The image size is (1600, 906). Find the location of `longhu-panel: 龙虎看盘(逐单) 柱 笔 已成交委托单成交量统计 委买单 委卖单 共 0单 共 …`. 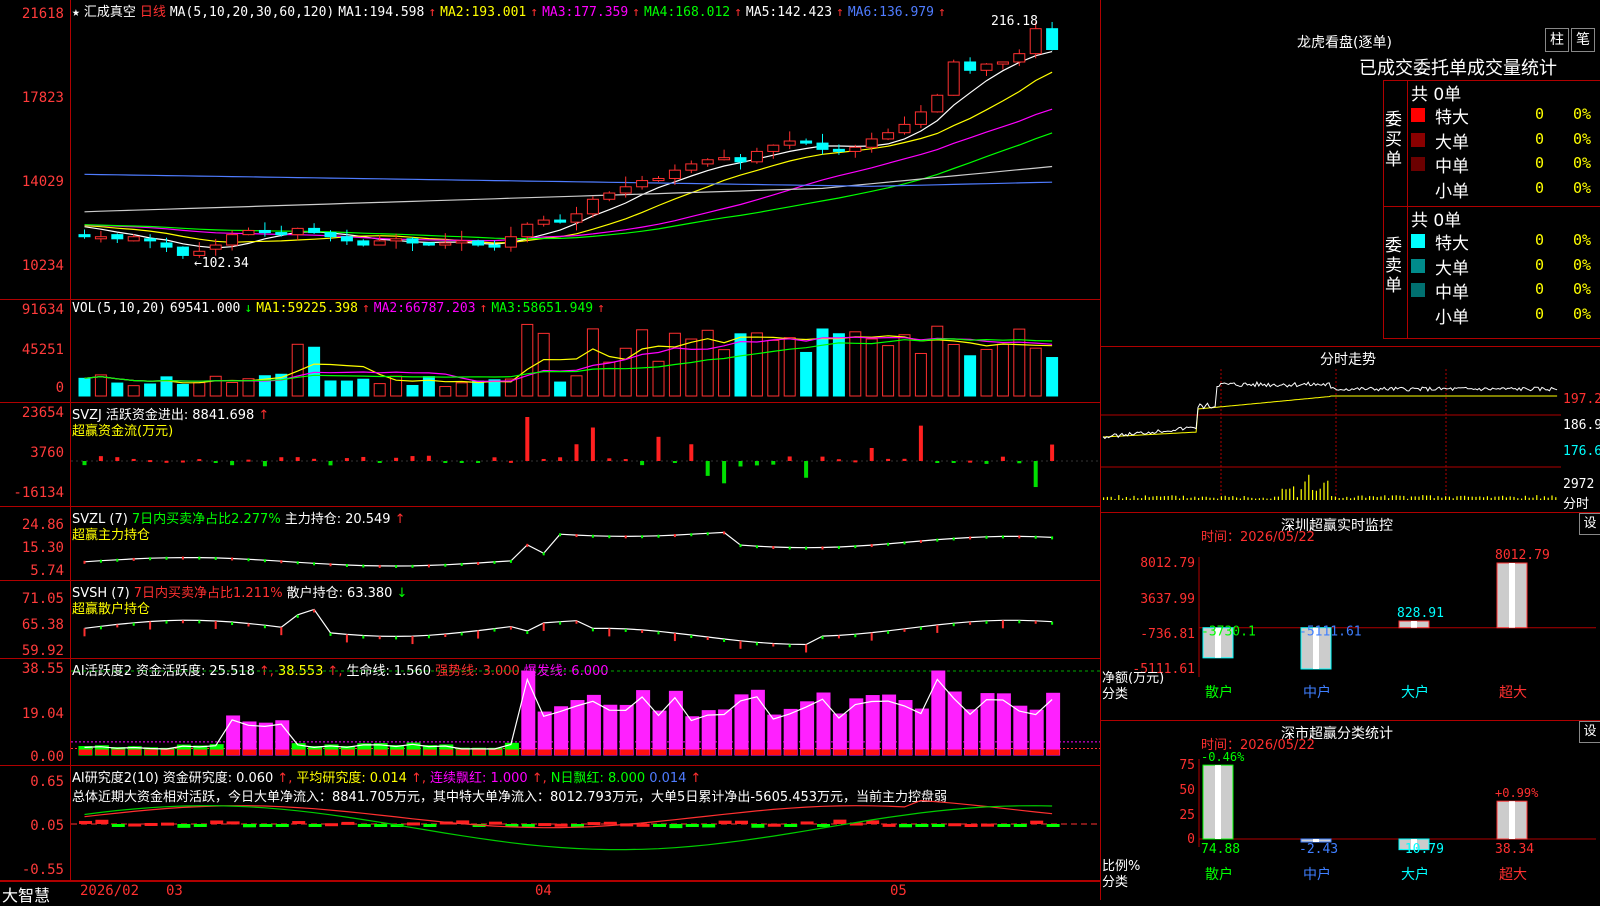

longhu-panel: 龙虎看盘(逐单) 柱 笔 已成交委托单成交量统计 委买单 委卖单 共 0单 共 … is located at coordinates (1350, 173).